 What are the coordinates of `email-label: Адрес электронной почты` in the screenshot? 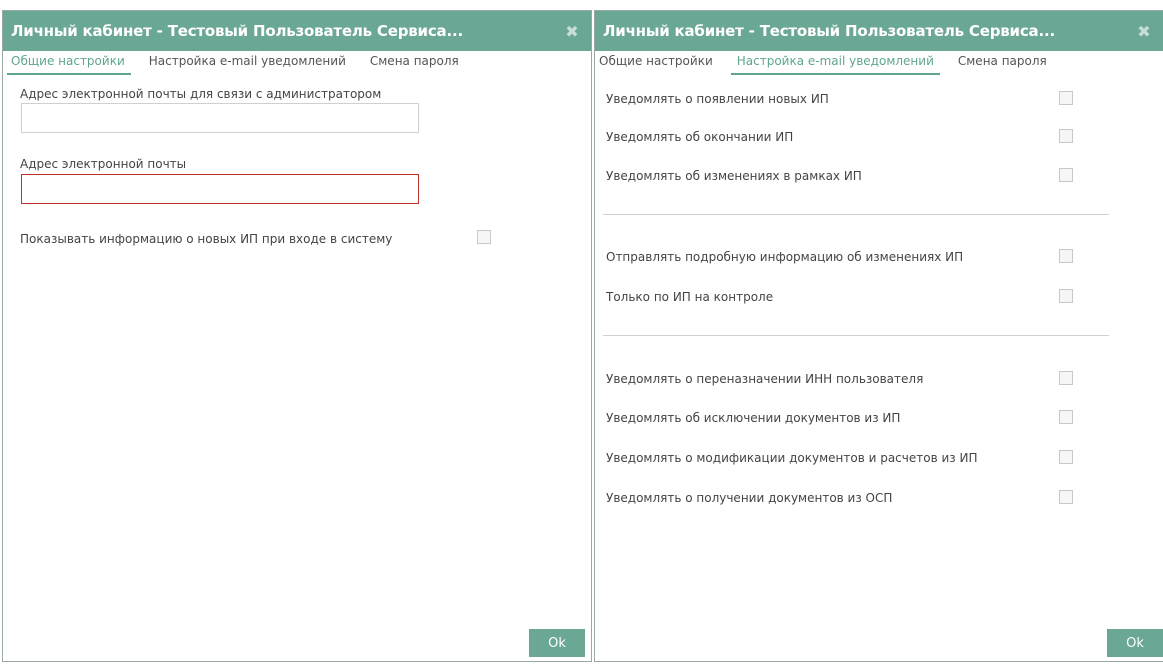 It's located at (103, 164).